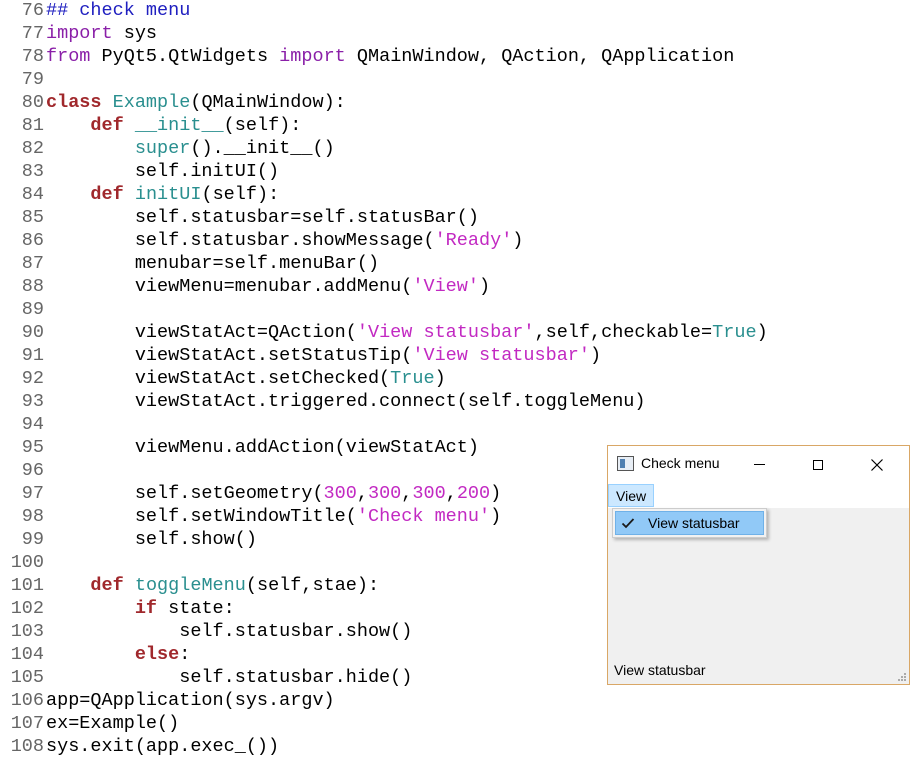 The height and width of the screenshot is (762, 917). I want to click on code-token: self.setGeometry(, so click(185, 493).